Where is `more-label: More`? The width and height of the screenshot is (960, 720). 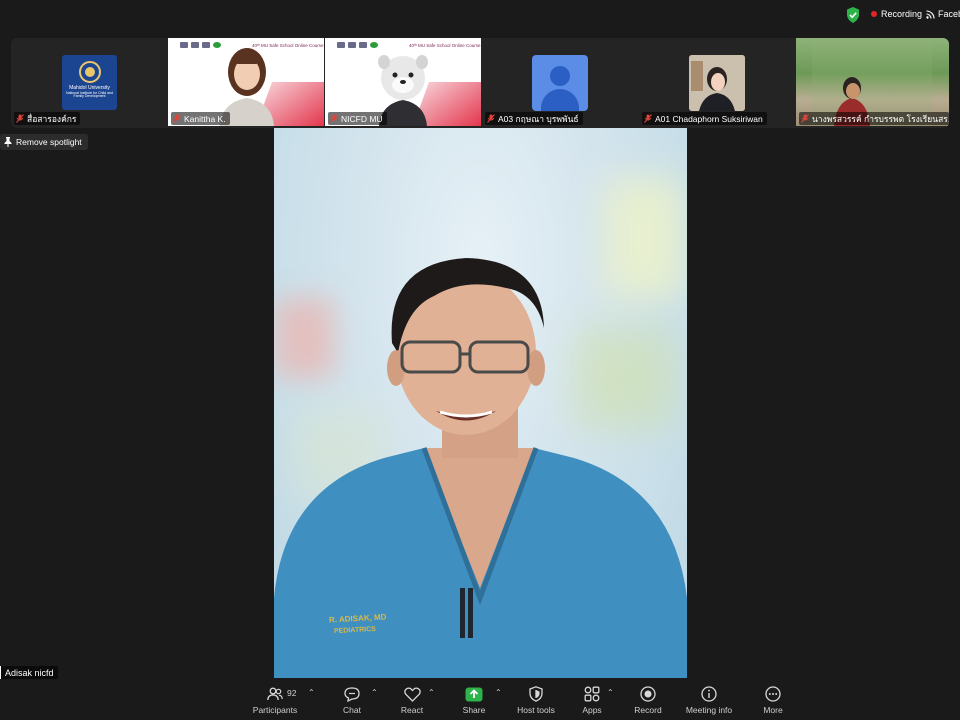 more-label: More is located at coordinates (773, 710).